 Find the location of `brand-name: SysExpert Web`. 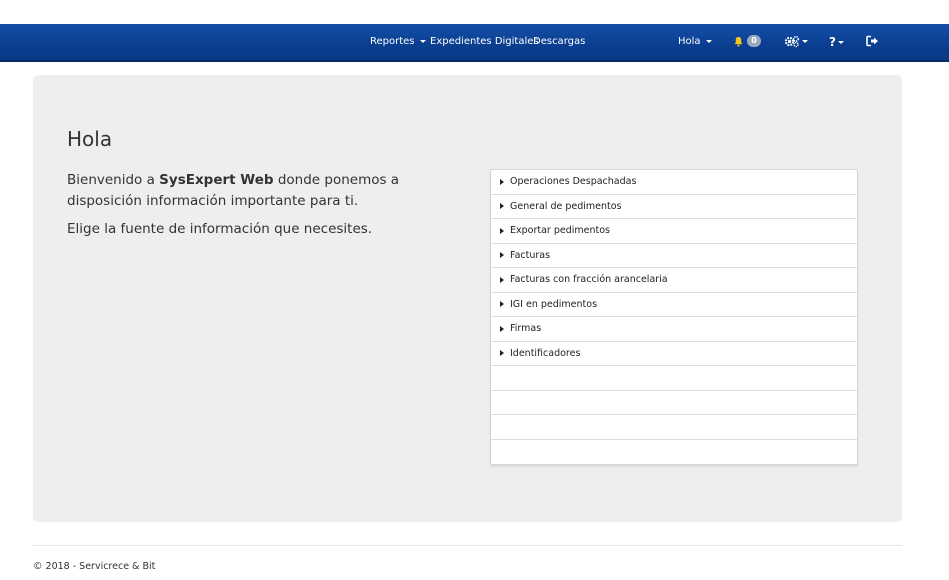

brand-name: SysExpert Web is located at coordinates (216, 180).